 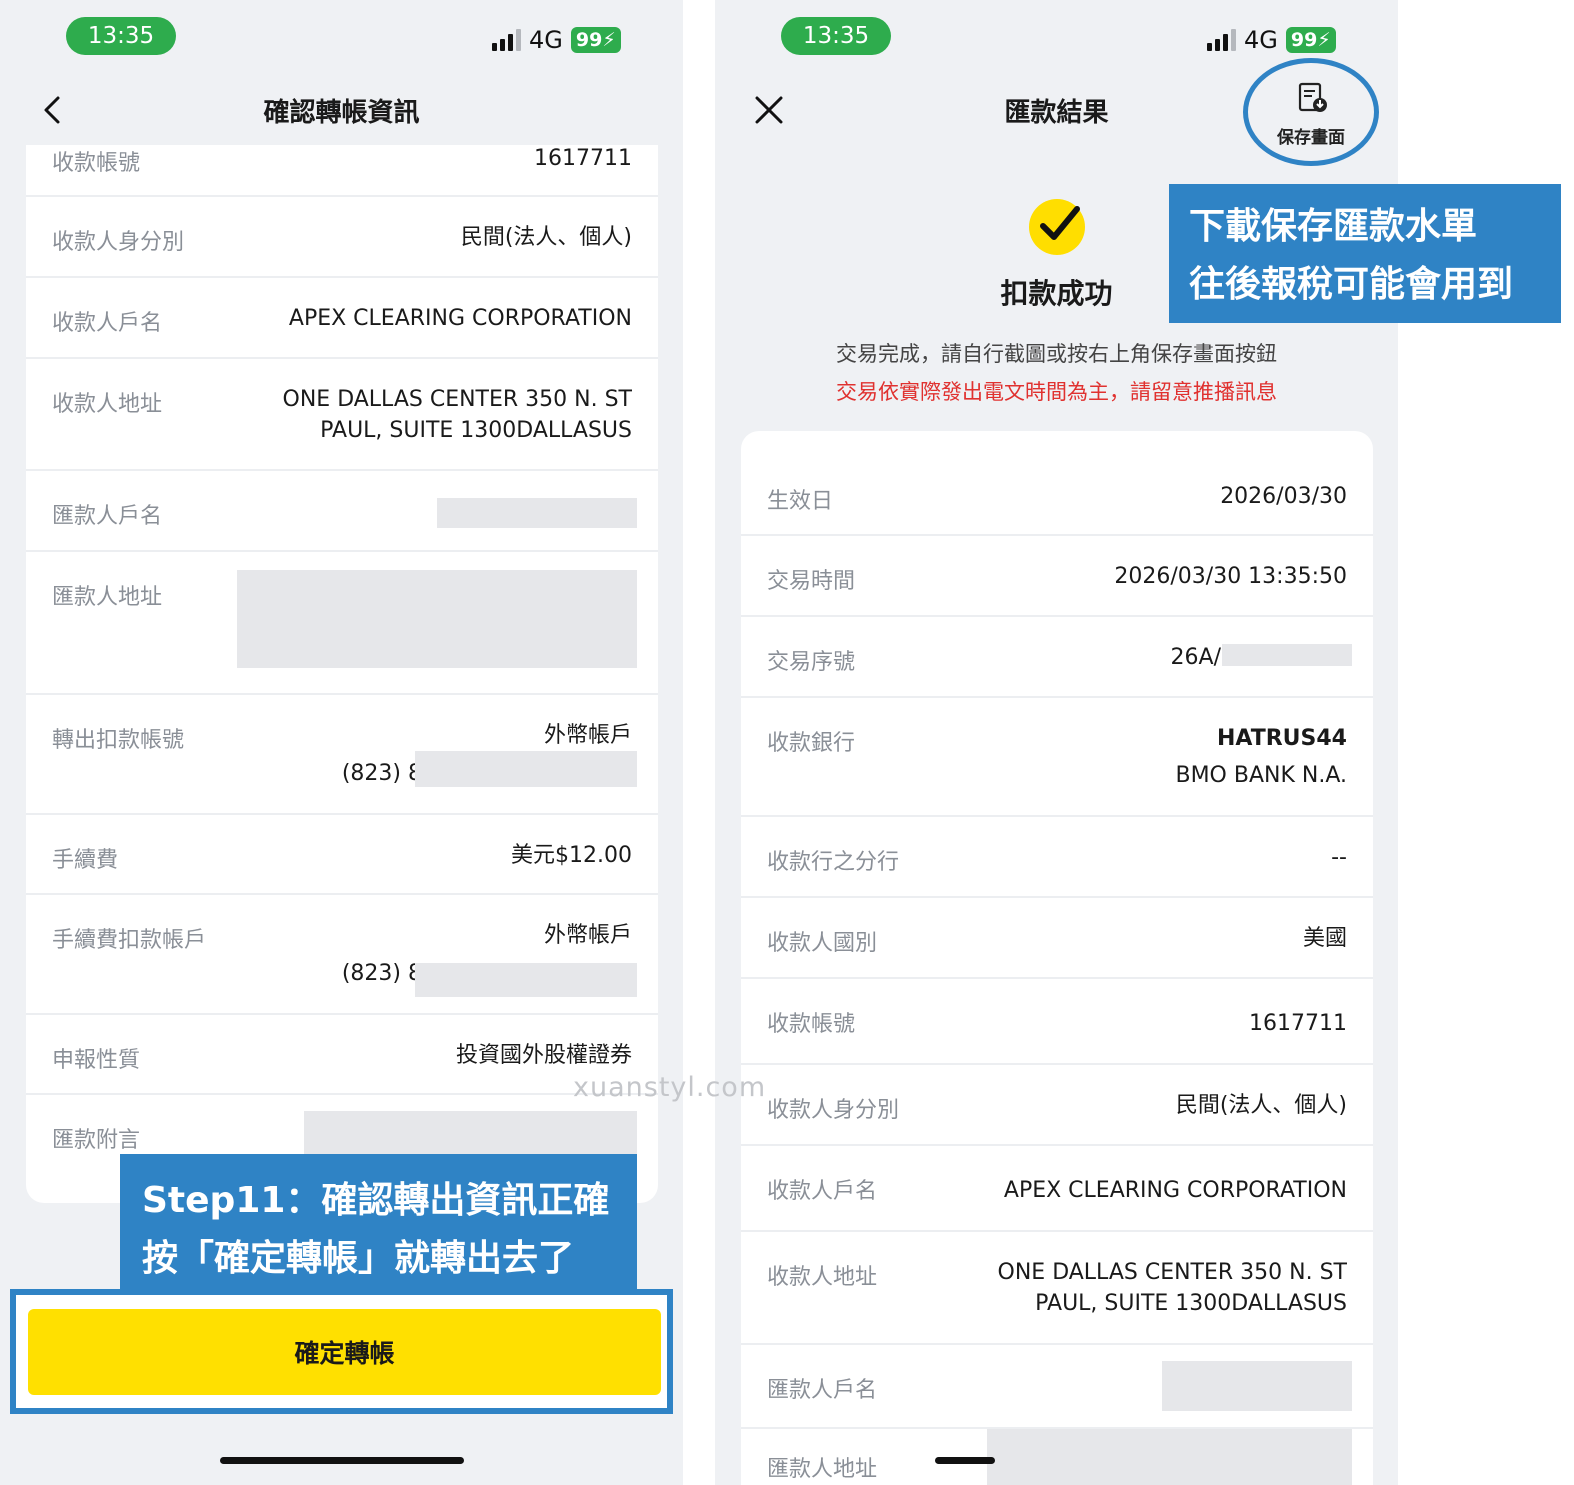 I want to click on row-debit-account: 轉出扣款帳號 外幣帳戶 (823) 8, so click(x=342, y=755).